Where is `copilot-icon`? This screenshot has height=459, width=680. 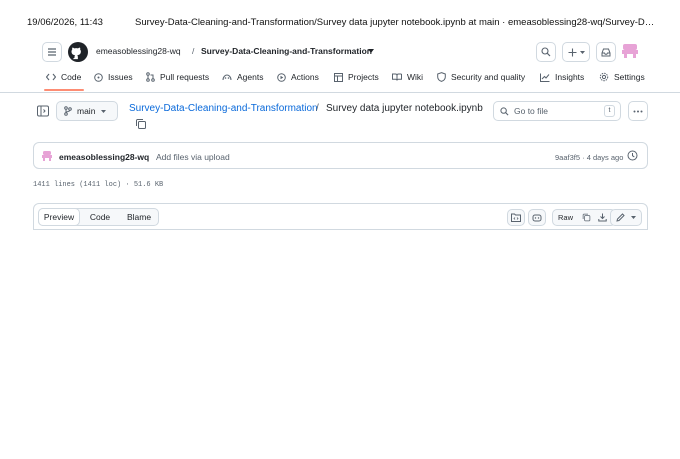 copilot-icon is located at coordinates (537, 218).